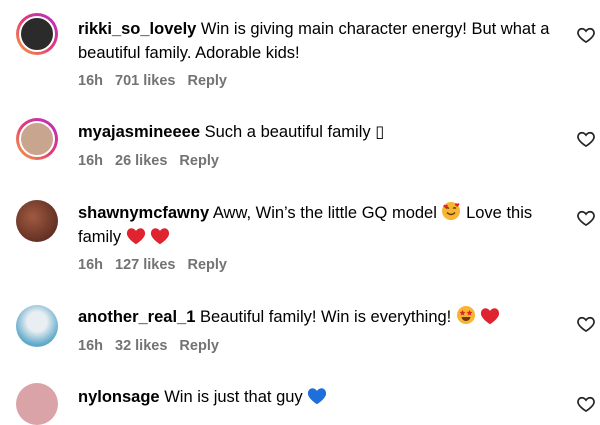 The height and width of the screenshot is (425, 600). What do you see at coordinates (137, 29) in the screenshot?
I see `comment-username: rikki_so_lovely` at bounding box center [137, 29].